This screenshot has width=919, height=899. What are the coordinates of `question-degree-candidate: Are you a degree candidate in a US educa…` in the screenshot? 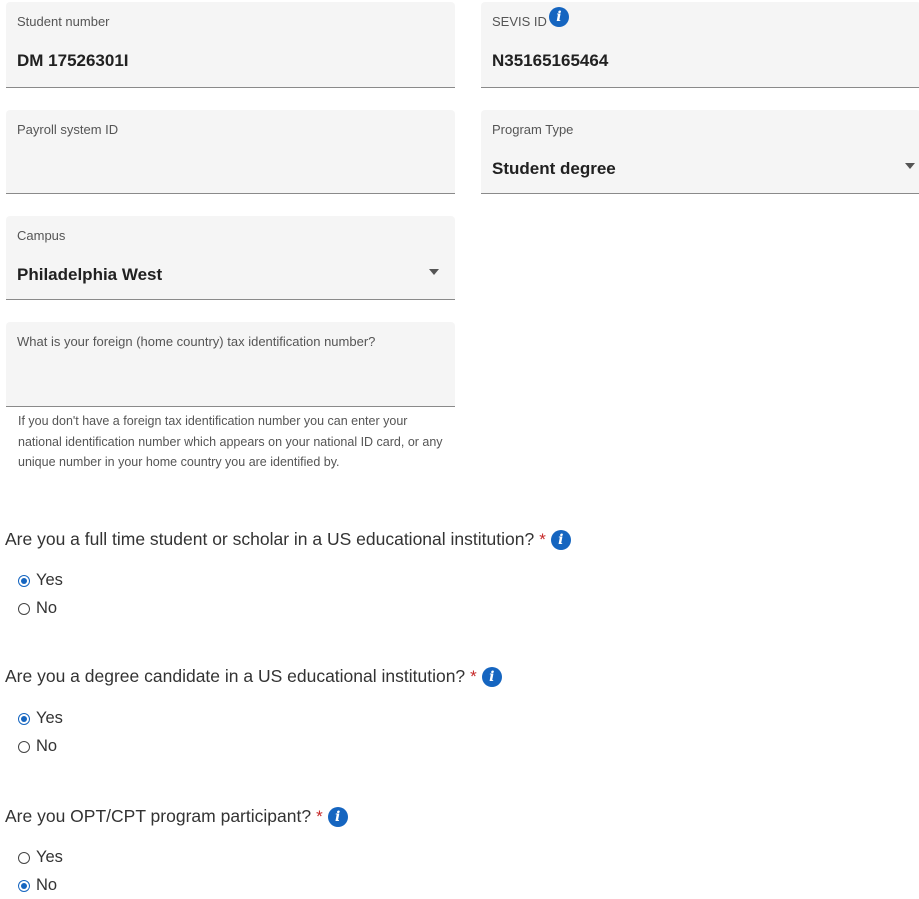 It's located at (253, 676).